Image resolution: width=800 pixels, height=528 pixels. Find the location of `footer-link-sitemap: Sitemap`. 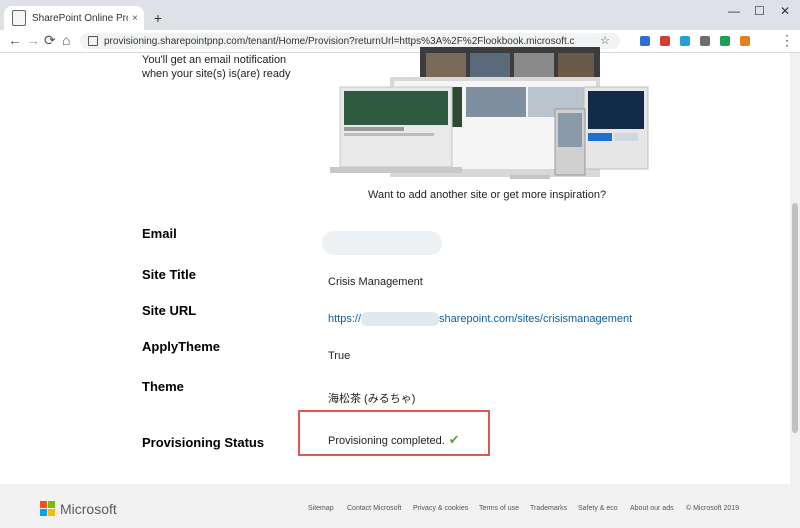

footer-link-sitemap: Sitemap is located at coordinates (321, 508).